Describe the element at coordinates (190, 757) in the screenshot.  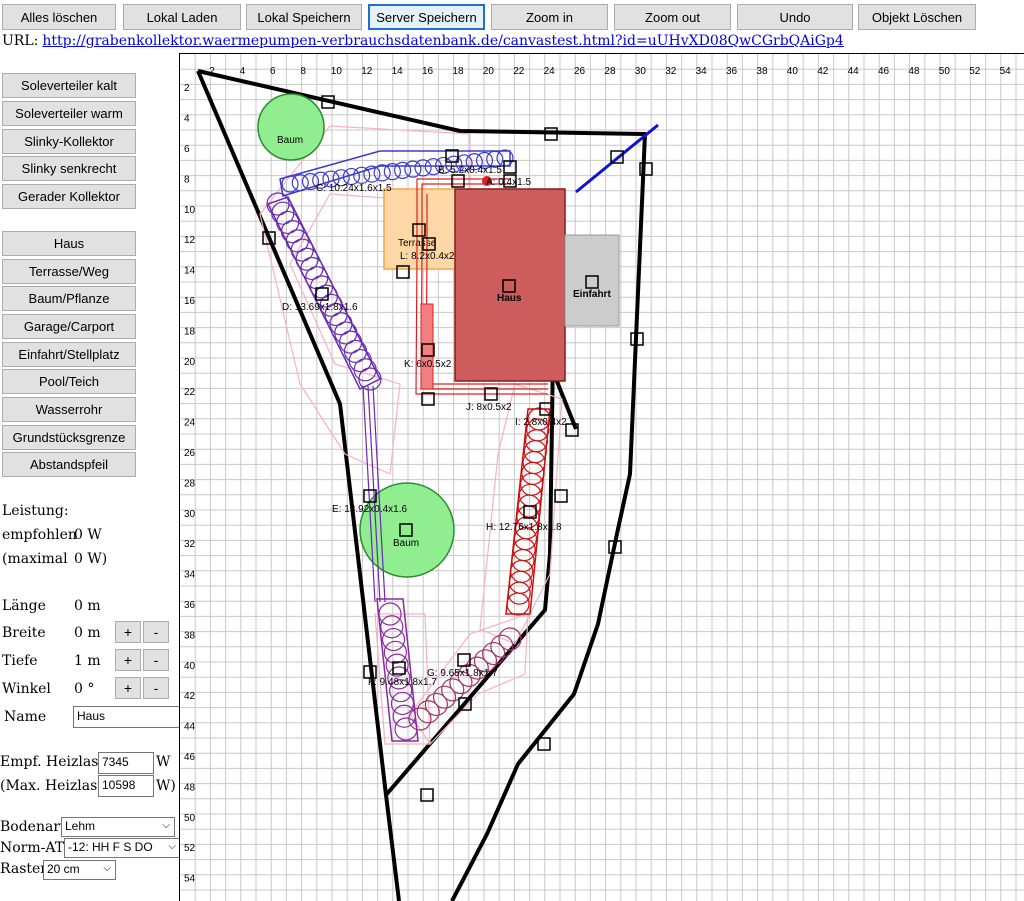
I see `y-tick-label: 46` at that location.